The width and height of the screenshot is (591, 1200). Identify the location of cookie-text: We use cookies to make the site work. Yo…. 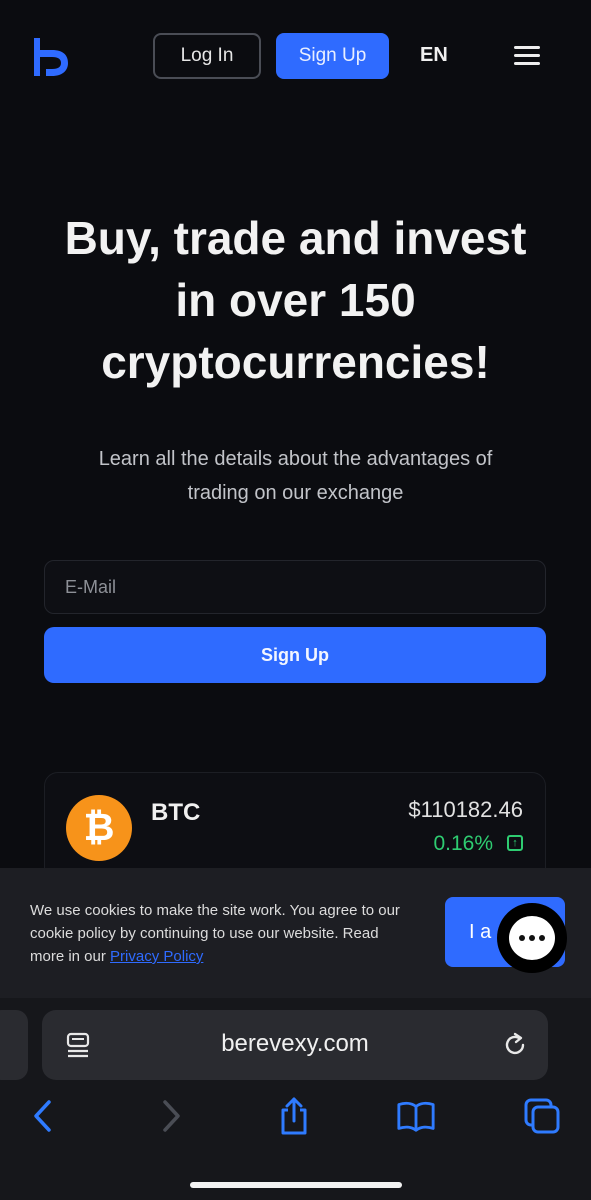
(222, 933).